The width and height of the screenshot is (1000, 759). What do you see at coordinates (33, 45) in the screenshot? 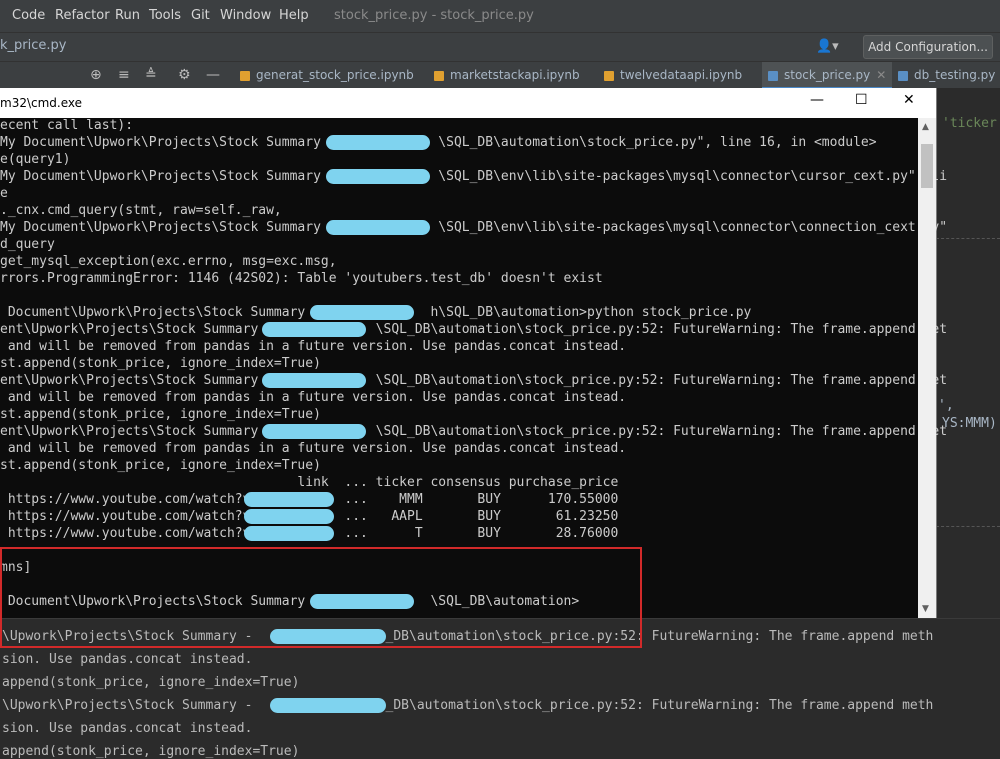
I see `breadcrumb-file: k_price.py` at bounding box center [33, 45].